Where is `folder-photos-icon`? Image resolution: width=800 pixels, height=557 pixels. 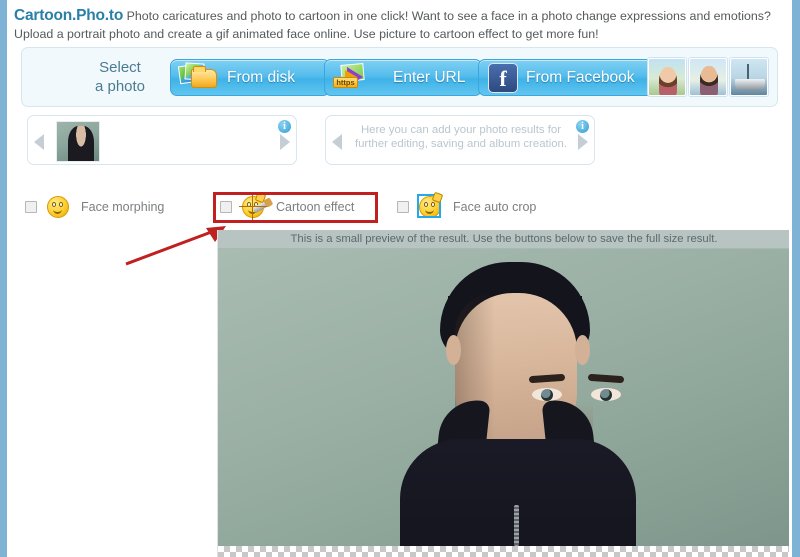
folder-photos-icon is located at coordinates (198, 77).